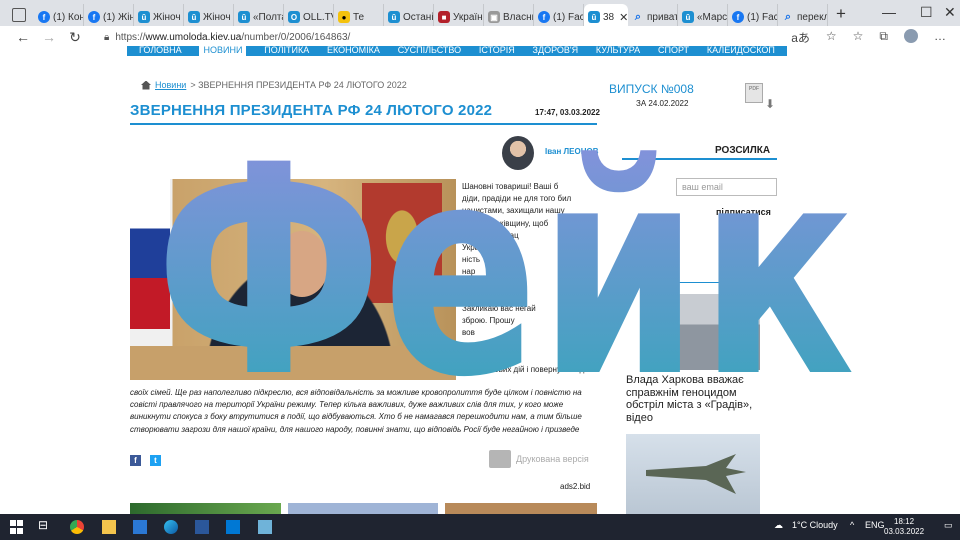 The height and width of the screenshot is (540, 960). I want to click on store-icon, so click(140, 527).